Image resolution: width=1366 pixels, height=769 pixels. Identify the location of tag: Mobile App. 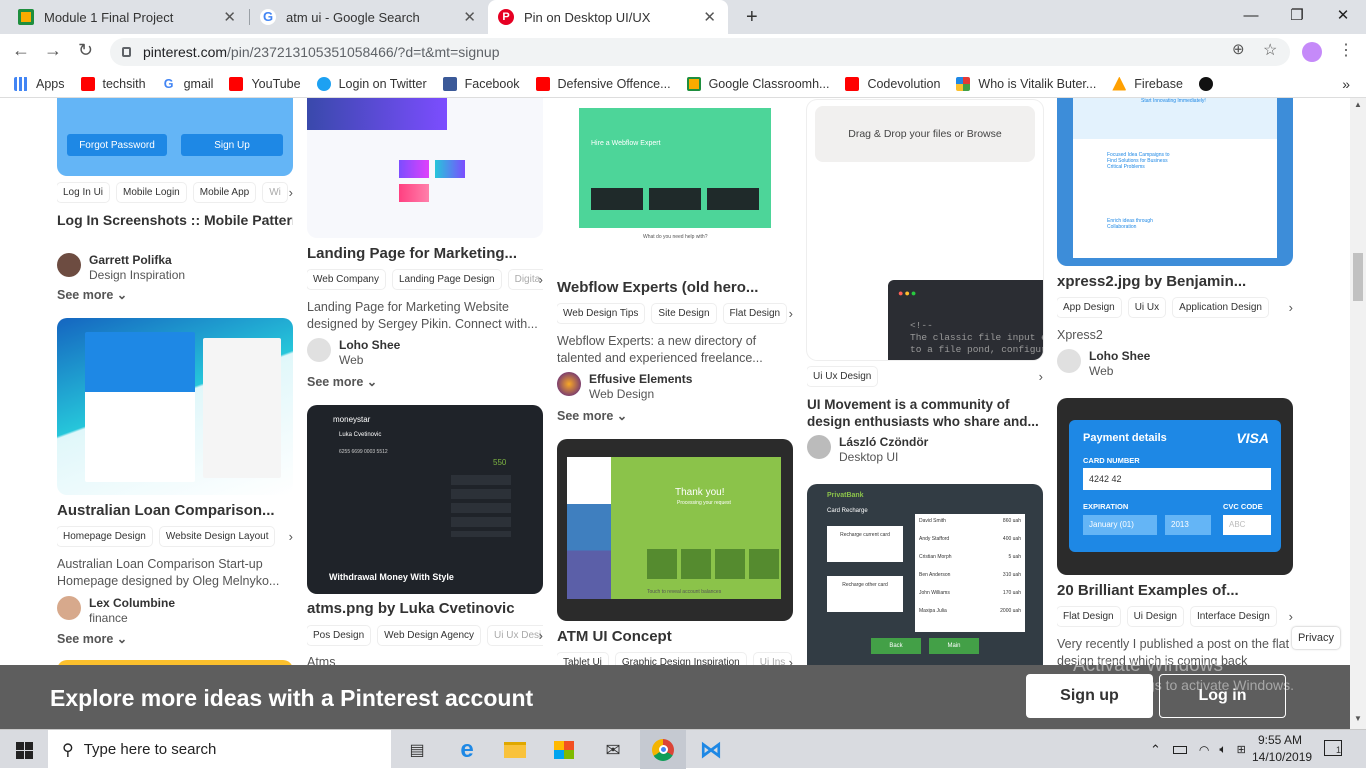
(224, 192).